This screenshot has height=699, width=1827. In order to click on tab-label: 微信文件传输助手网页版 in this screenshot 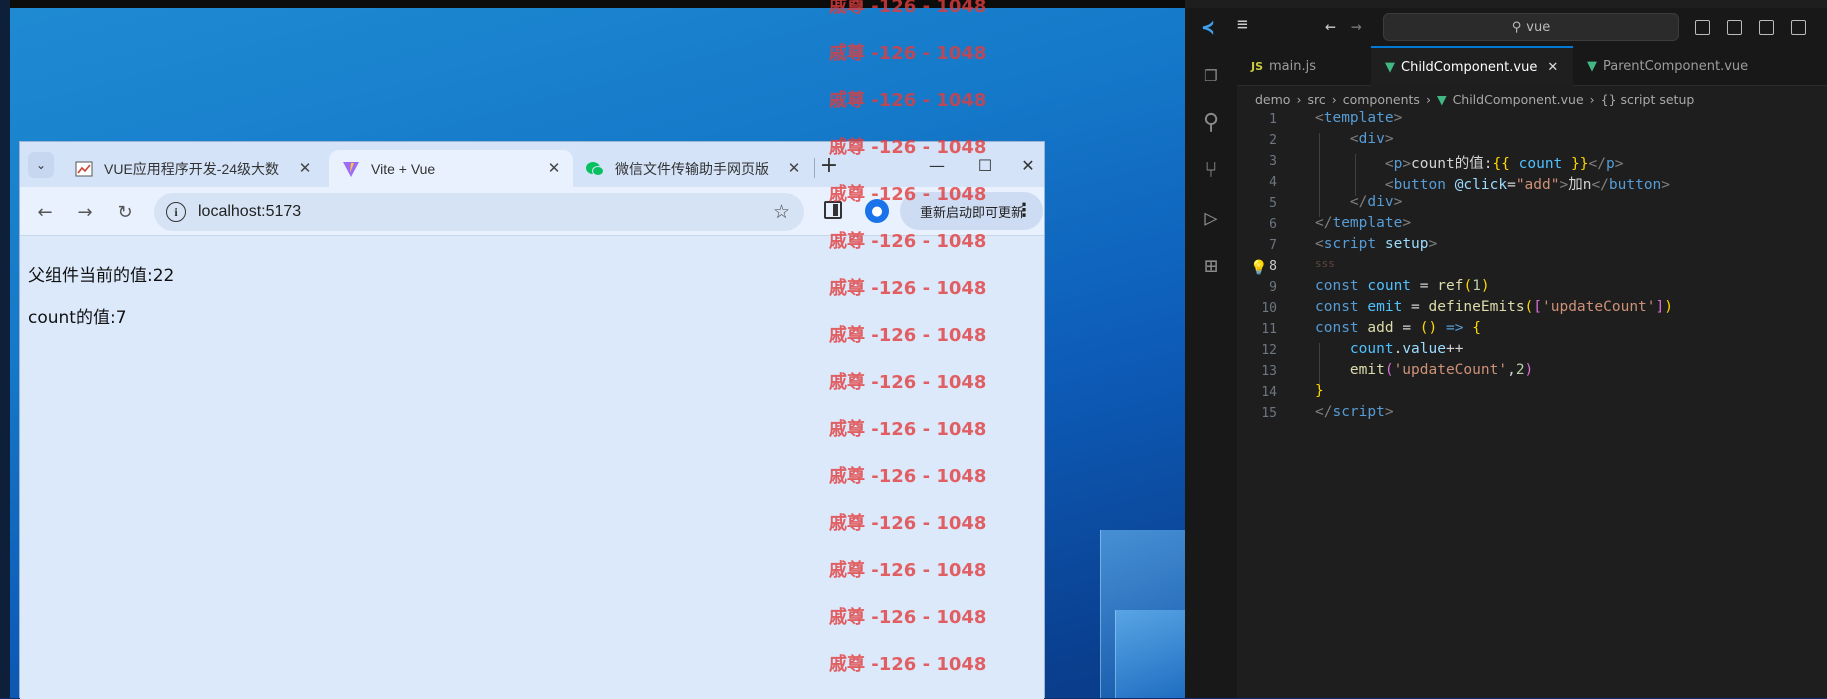, I will do `click(692, 168)`.